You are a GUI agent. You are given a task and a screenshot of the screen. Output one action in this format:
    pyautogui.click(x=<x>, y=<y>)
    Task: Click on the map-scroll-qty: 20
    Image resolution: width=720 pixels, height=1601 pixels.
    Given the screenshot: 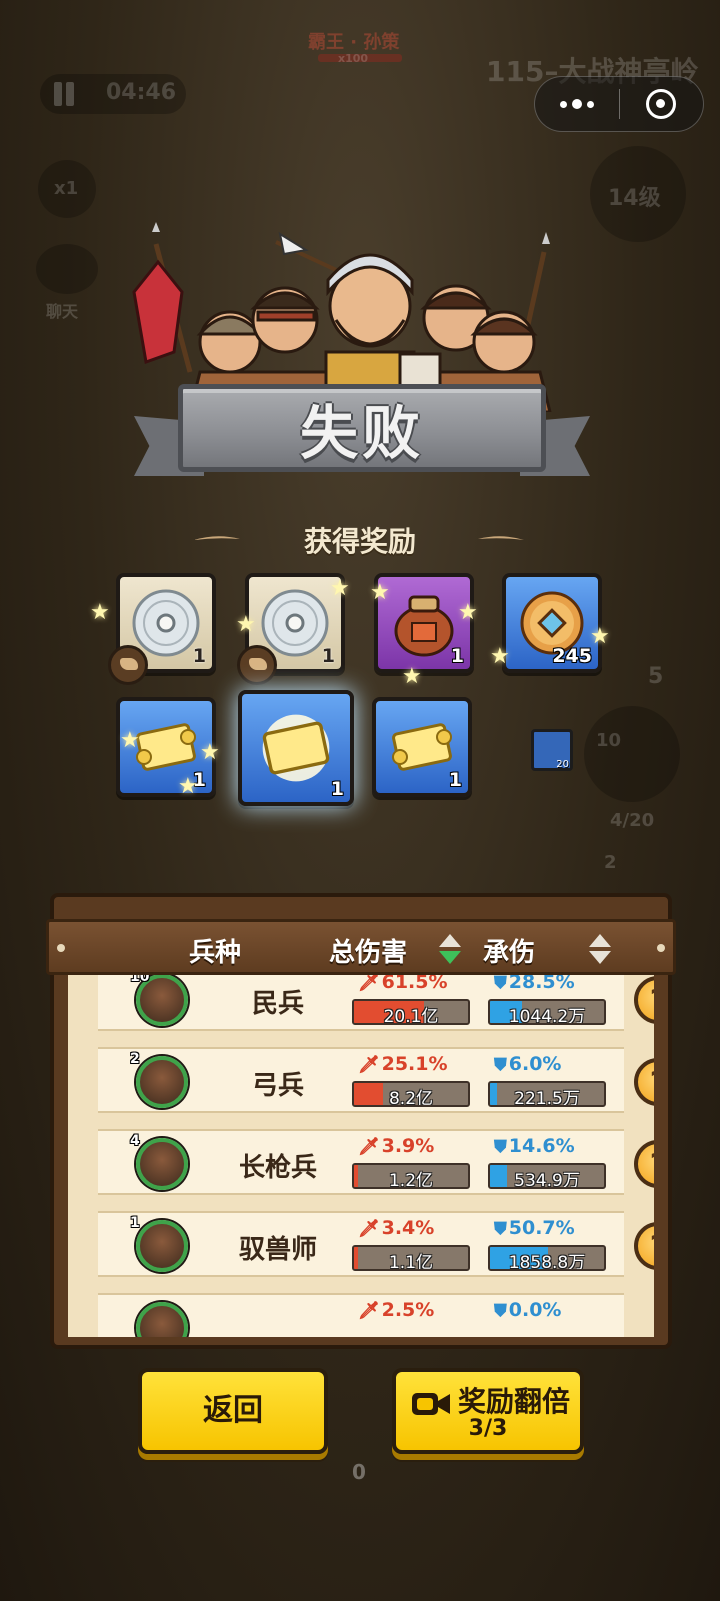 What is the action you would take?
    pyautogui.click(x=562, y=764)
    